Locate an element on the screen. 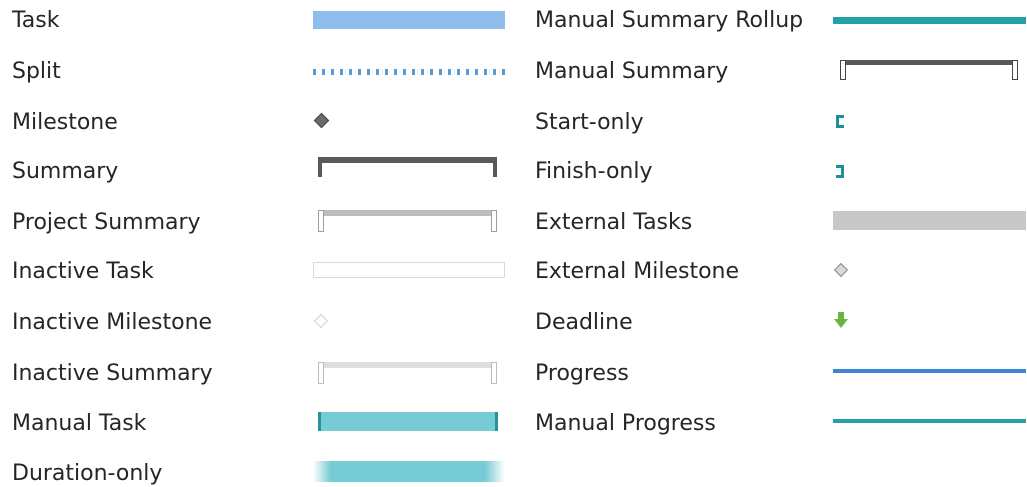 The image size is (1027, 487). legend-label-external-tasks: External Tasks is located at coordinates (614, 222).